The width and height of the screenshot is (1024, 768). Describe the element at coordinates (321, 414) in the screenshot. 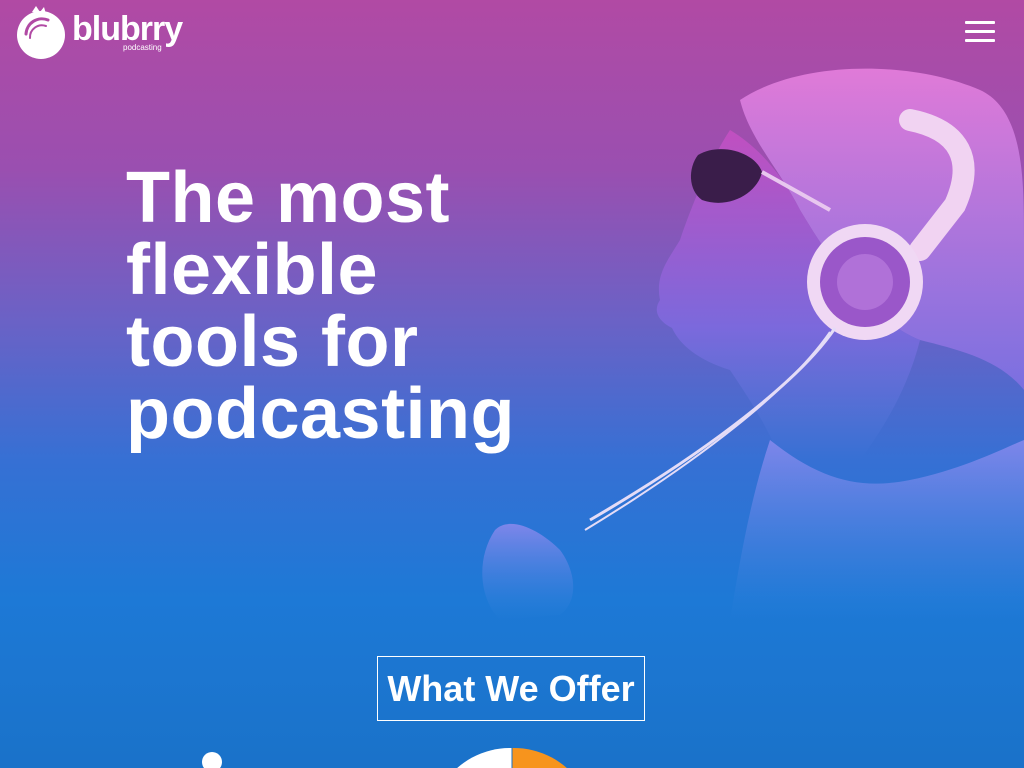

I see `headline-line: podcasting` at that location.